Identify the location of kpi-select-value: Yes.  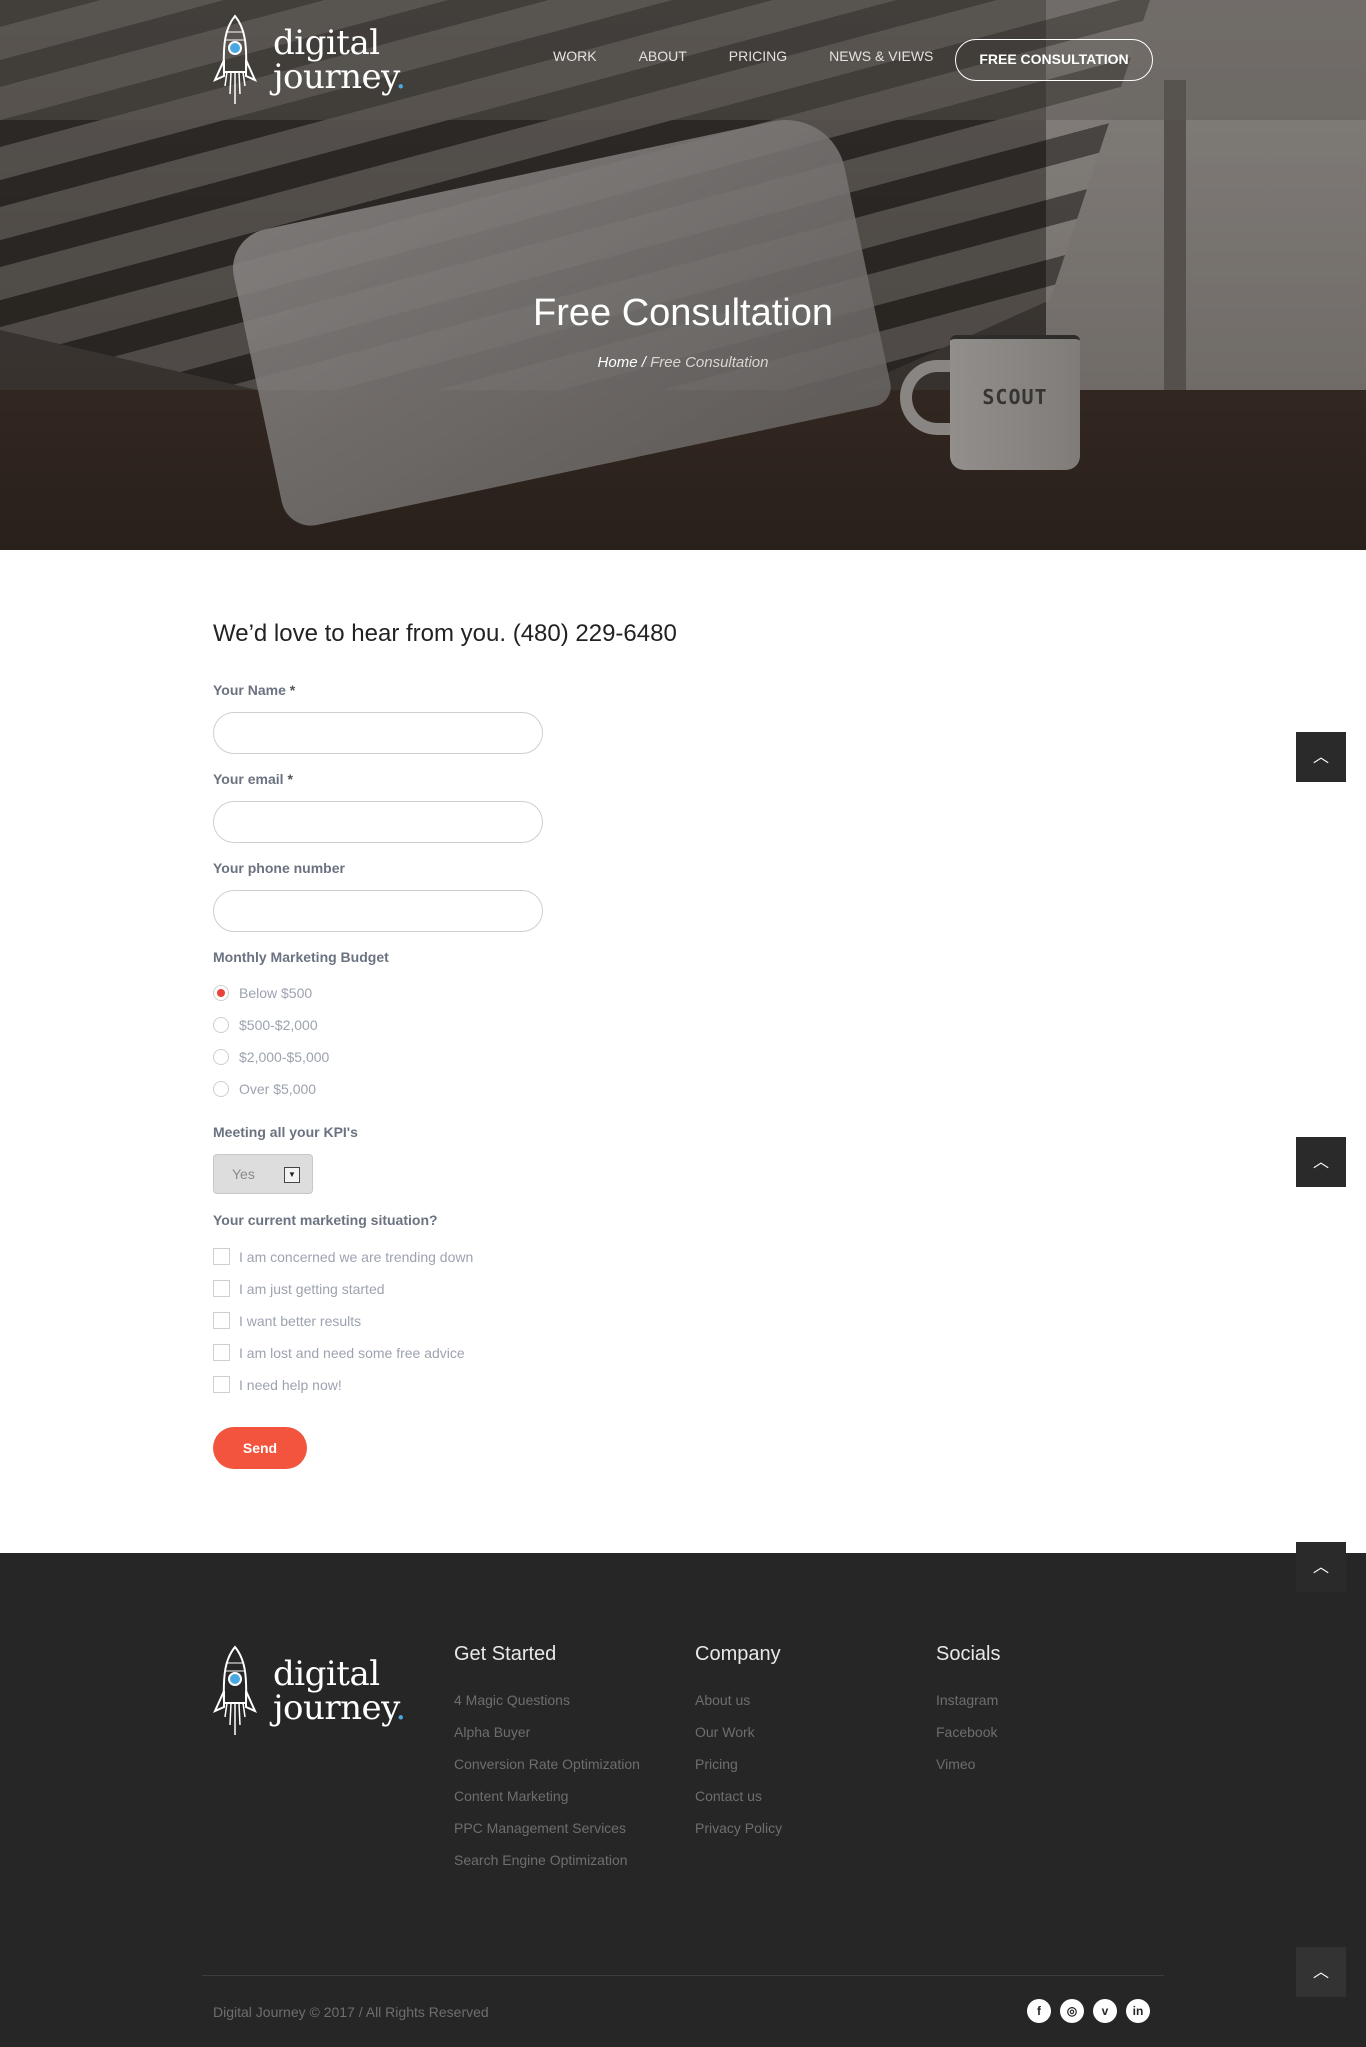
(243, 1174).